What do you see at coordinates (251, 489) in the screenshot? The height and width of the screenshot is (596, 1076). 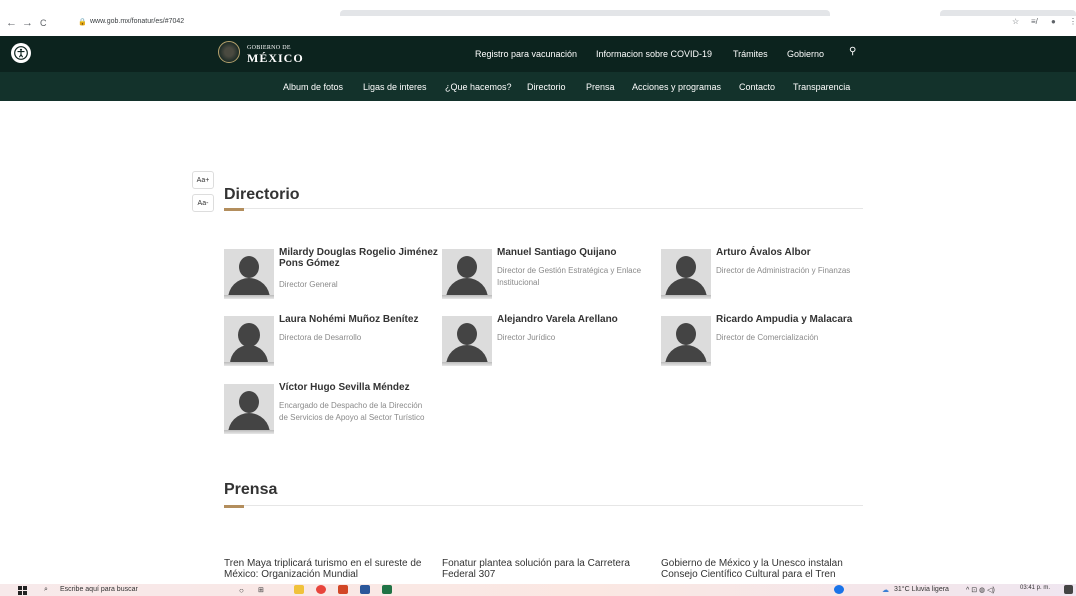 I see `prensa-heading: Prensa` at bounding box center [251, 489].